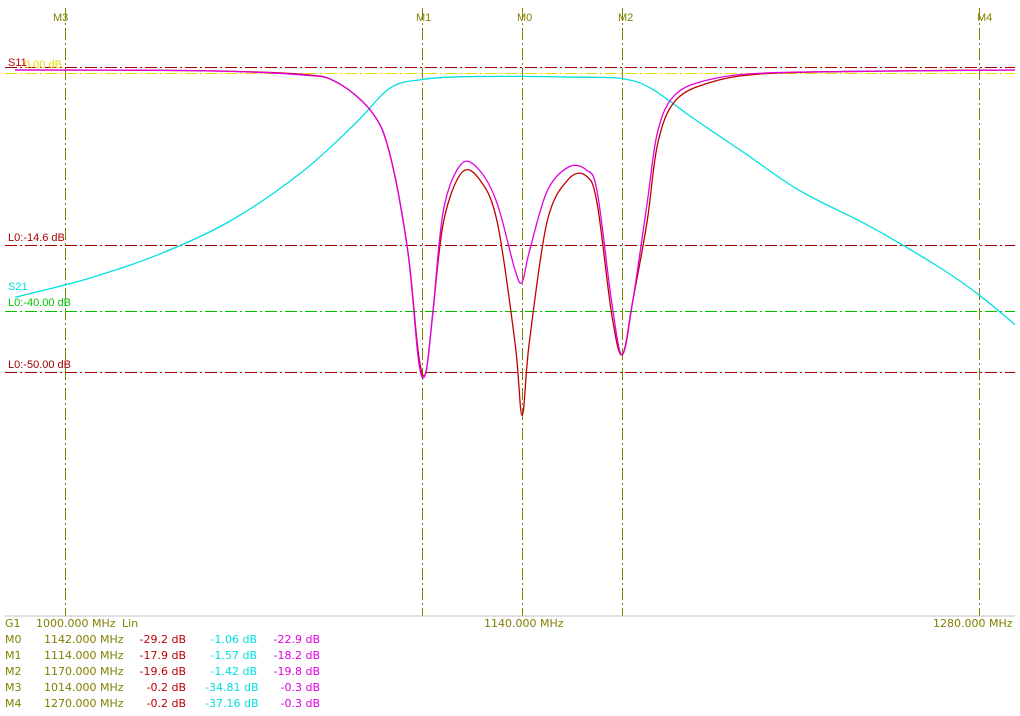 Image resolution: width=1020 pixels, height=716 pixels. Describe the element at coordinates (625, 18) in the screenshot. I see `marker-header-m2: M2` at that location.